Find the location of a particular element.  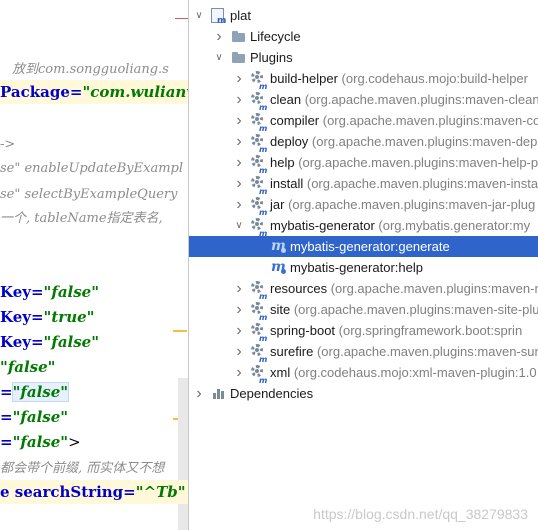

tree-row-dependencies: › Dependencies is located at coordinates (363, 393).